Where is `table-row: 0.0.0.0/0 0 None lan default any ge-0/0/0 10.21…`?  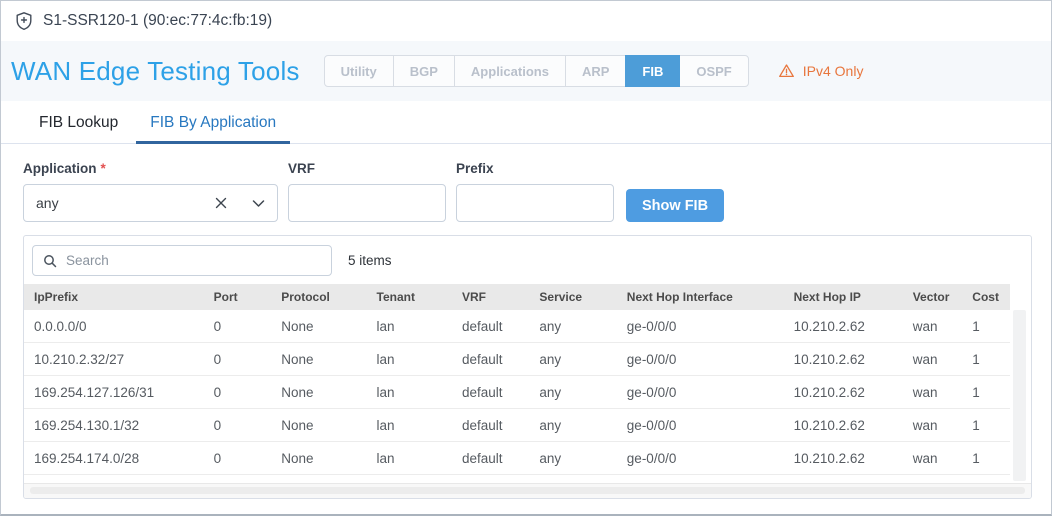 table-row: 0.0.0.0/0 0 None lan default any ge-0/0/0 10.21… is located at coordinates (517, 326).